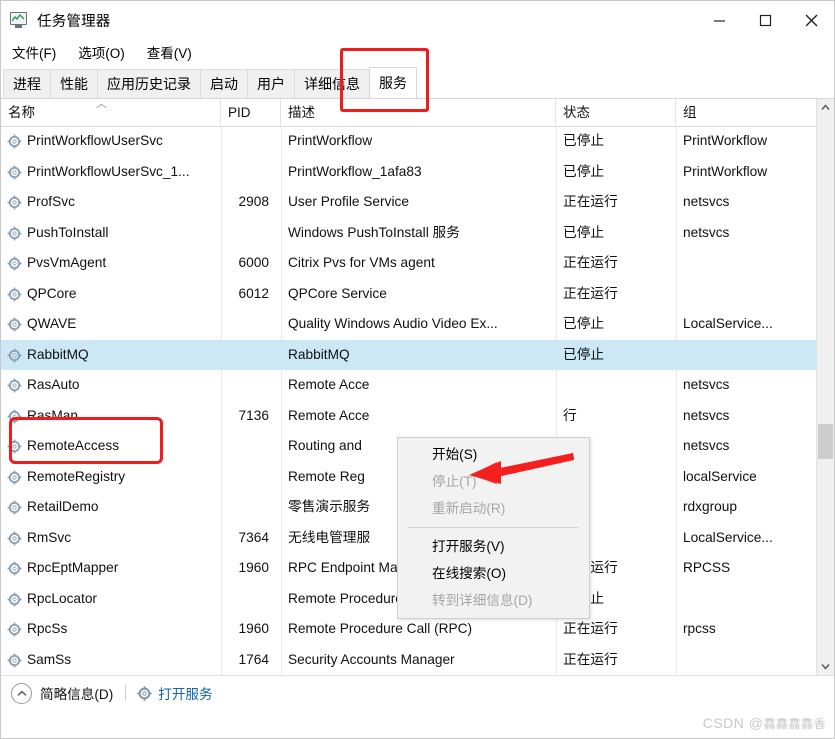  I want to click on cell-group: RPCSS, so click(707, 567).